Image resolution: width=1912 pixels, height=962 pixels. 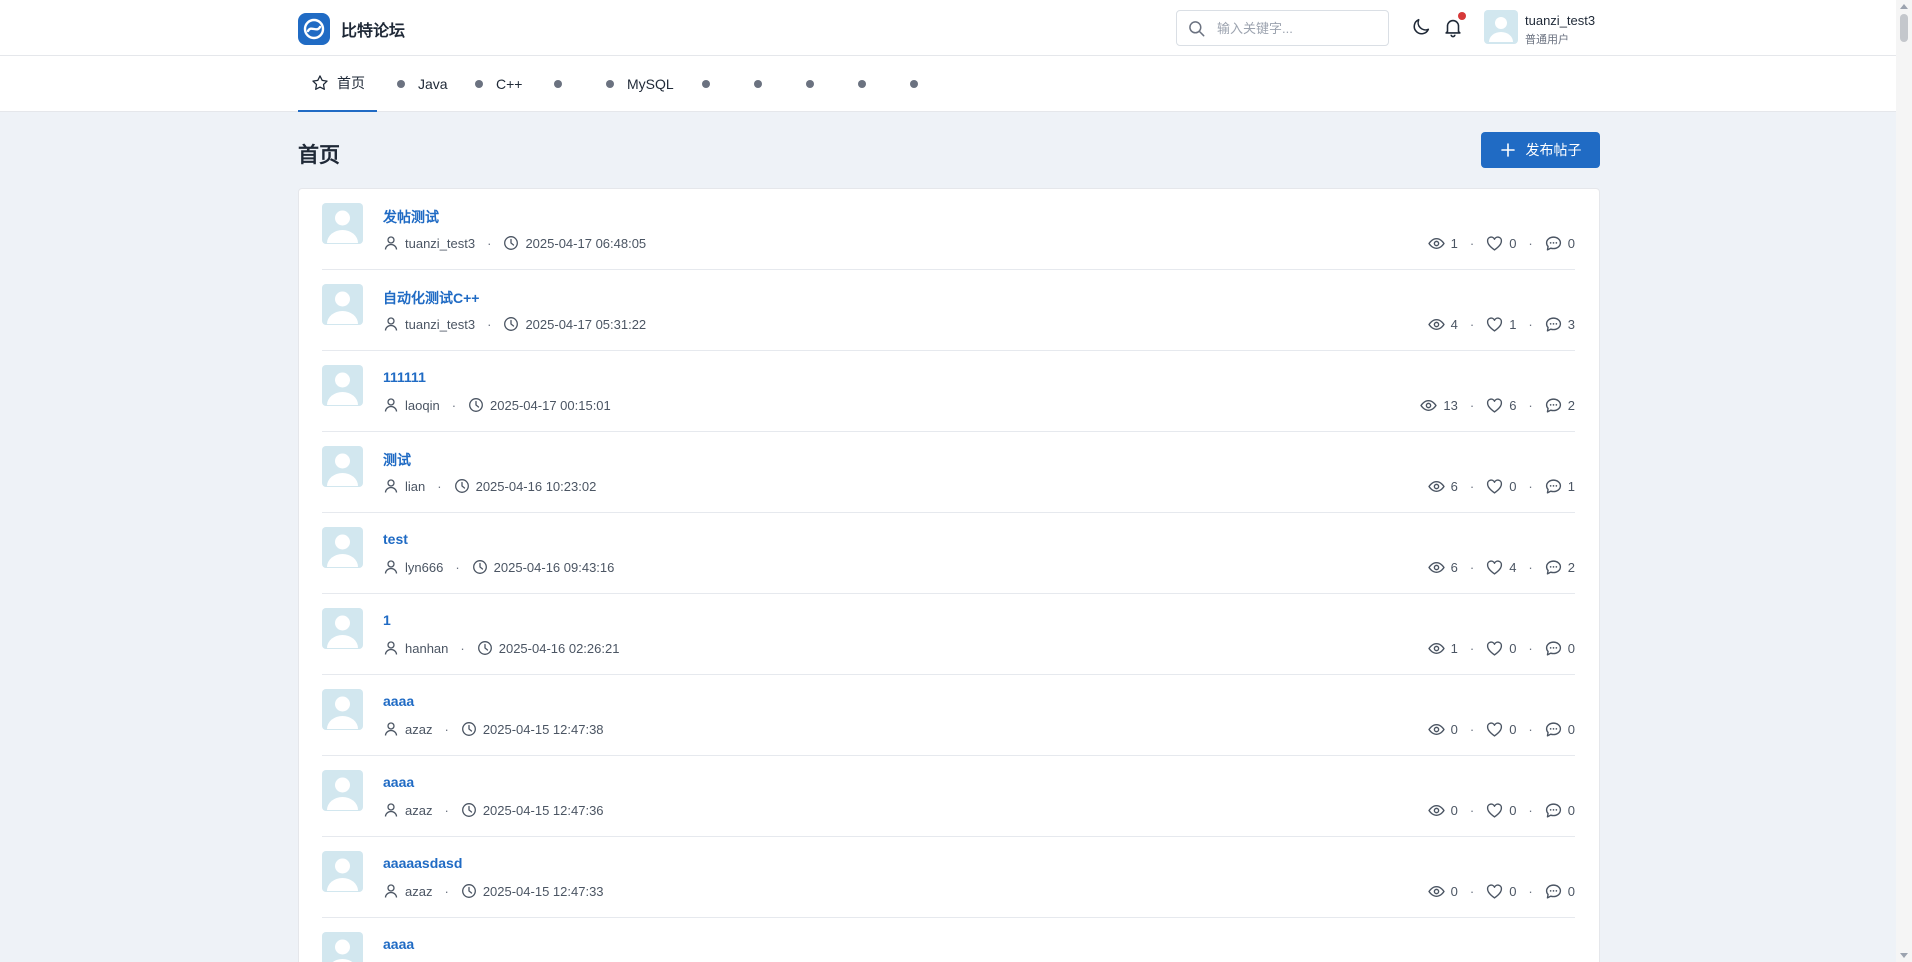 I want to click on view-count: 4, so click(x=1454, y=324).